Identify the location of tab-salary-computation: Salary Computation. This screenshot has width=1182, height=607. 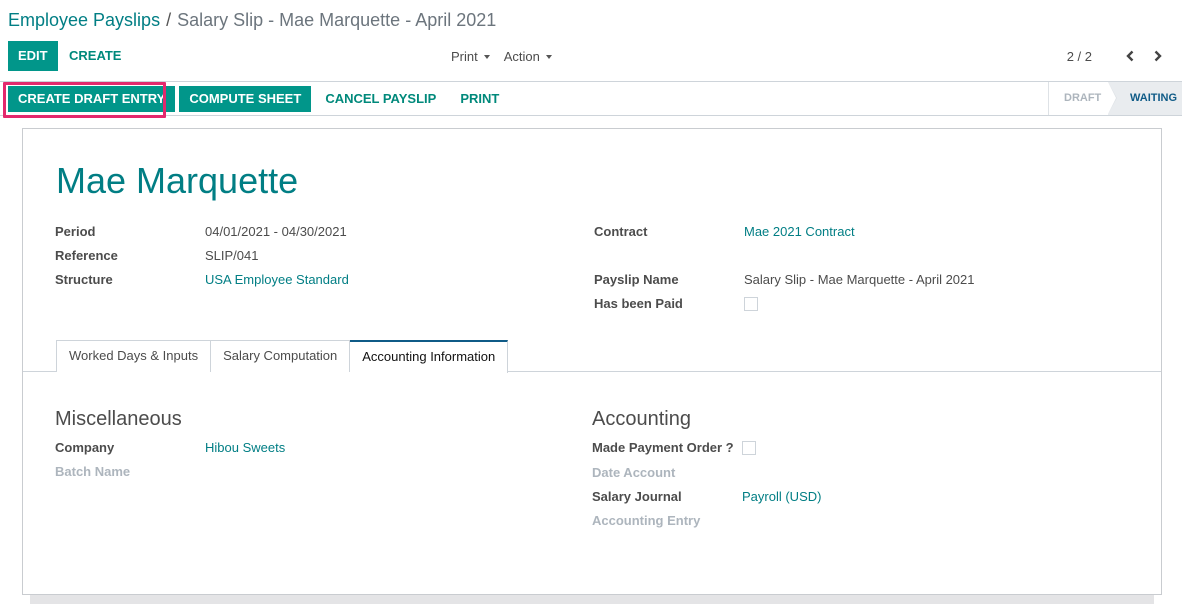
(281, 356).